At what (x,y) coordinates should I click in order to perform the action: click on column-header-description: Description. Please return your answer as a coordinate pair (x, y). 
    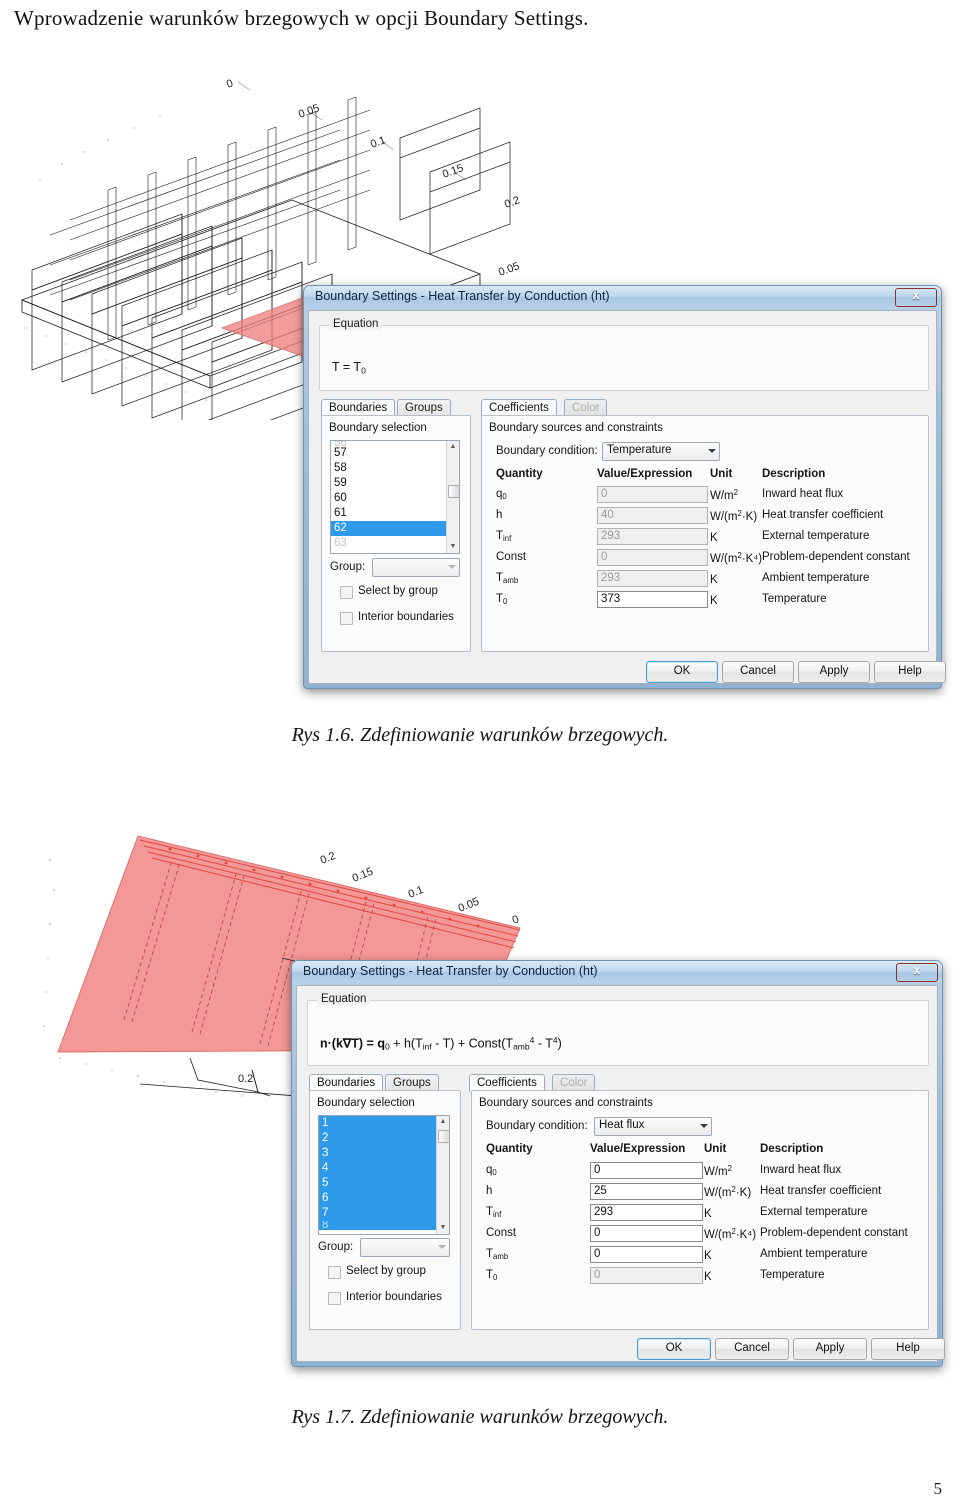
    Looking at the image, I should click on (794, 474).